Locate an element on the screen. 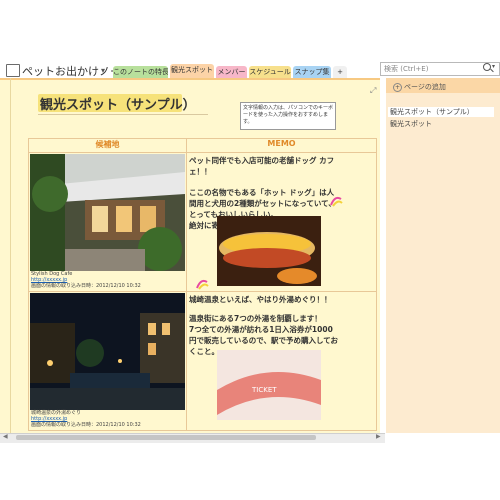 This screenshot has width=500, height=500. search-input: 検索 (Ctrl+E) is located at coordinates (440, 69).